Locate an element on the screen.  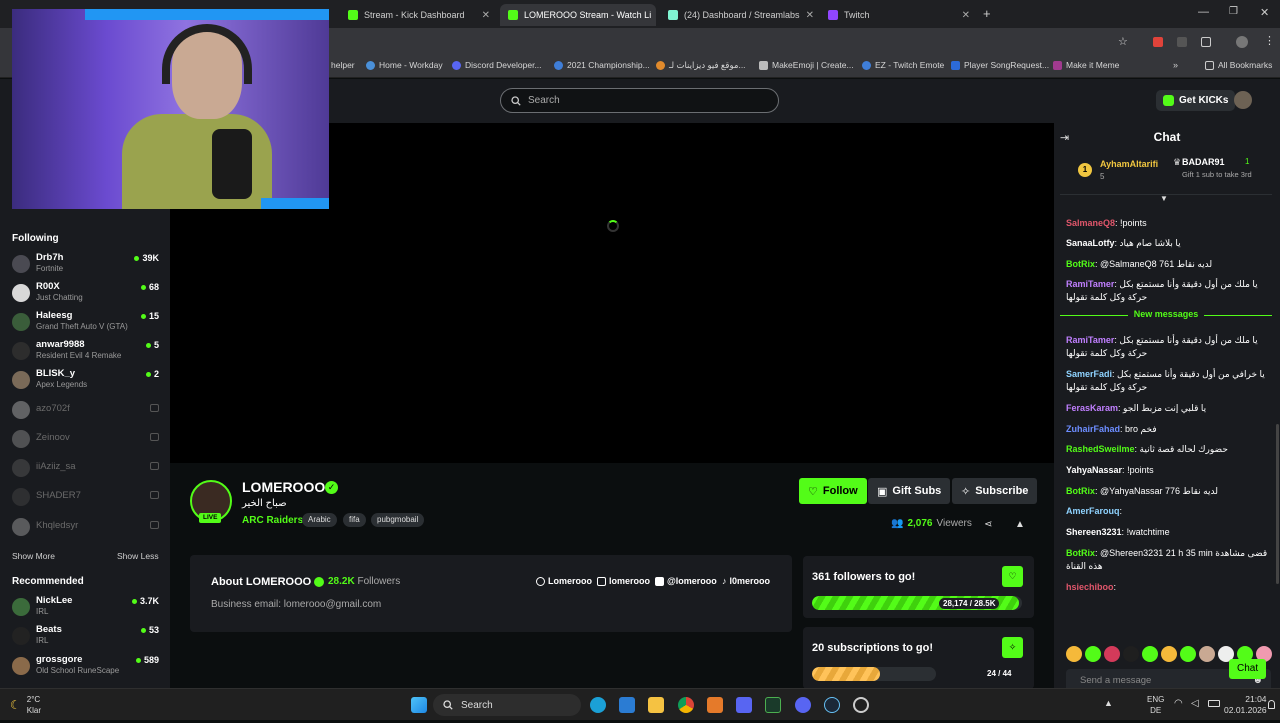
new-tab-icon: + is located at coordinates (987, 13).